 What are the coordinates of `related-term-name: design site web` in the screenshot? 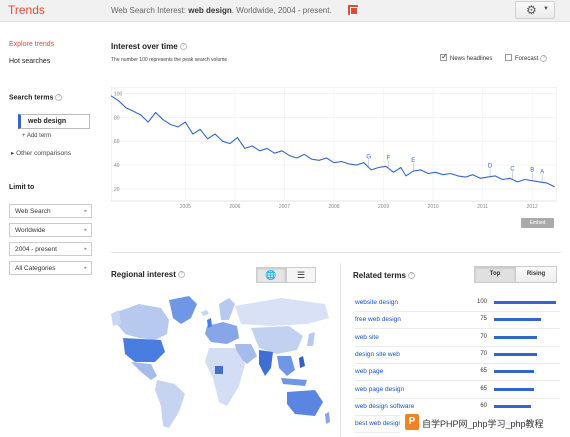 It's located at (377, 354).